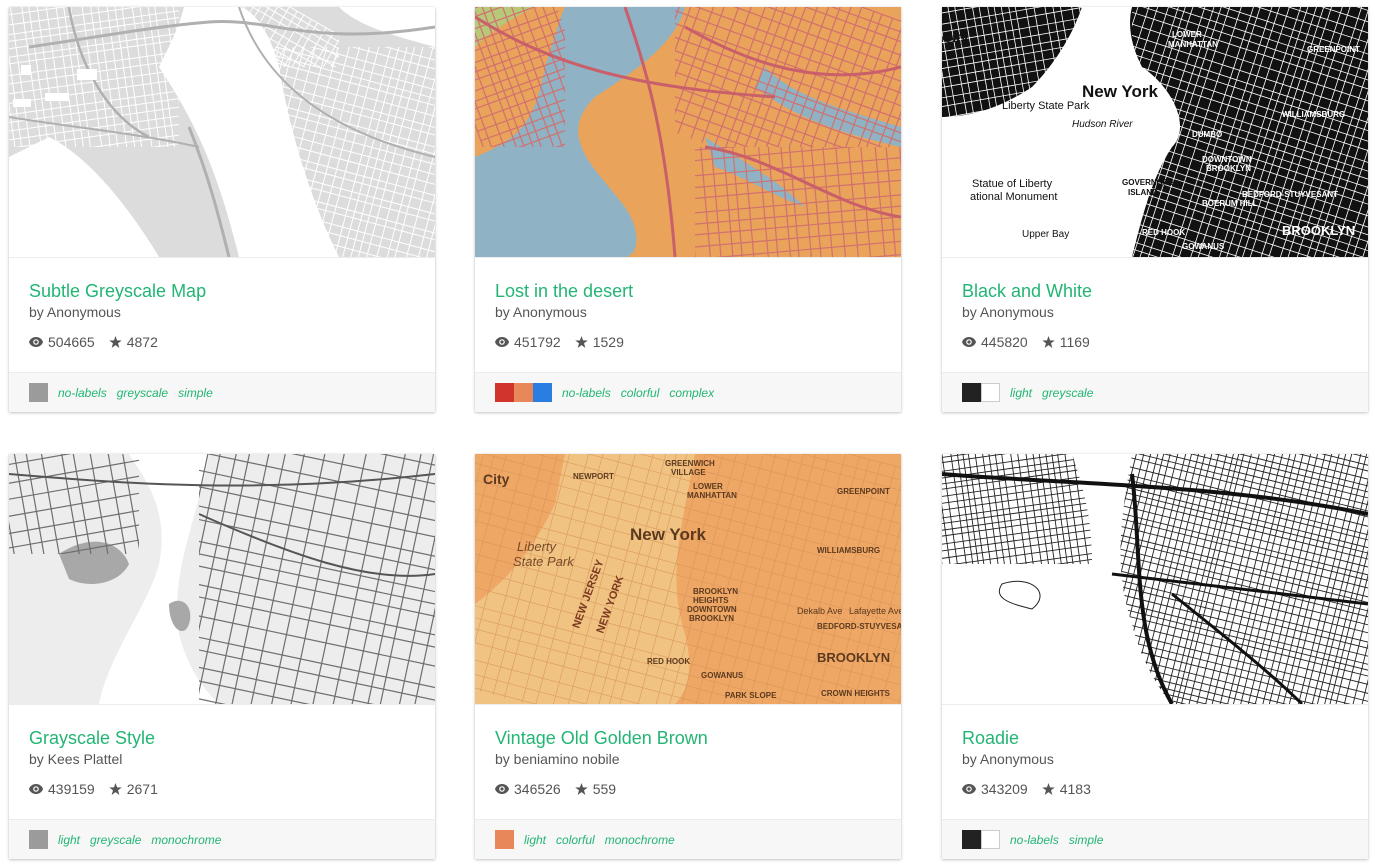 This screenshot has width=1375, height=867. I want to click on svg-text: CROWN HEIGHTS, so click(856, 693).